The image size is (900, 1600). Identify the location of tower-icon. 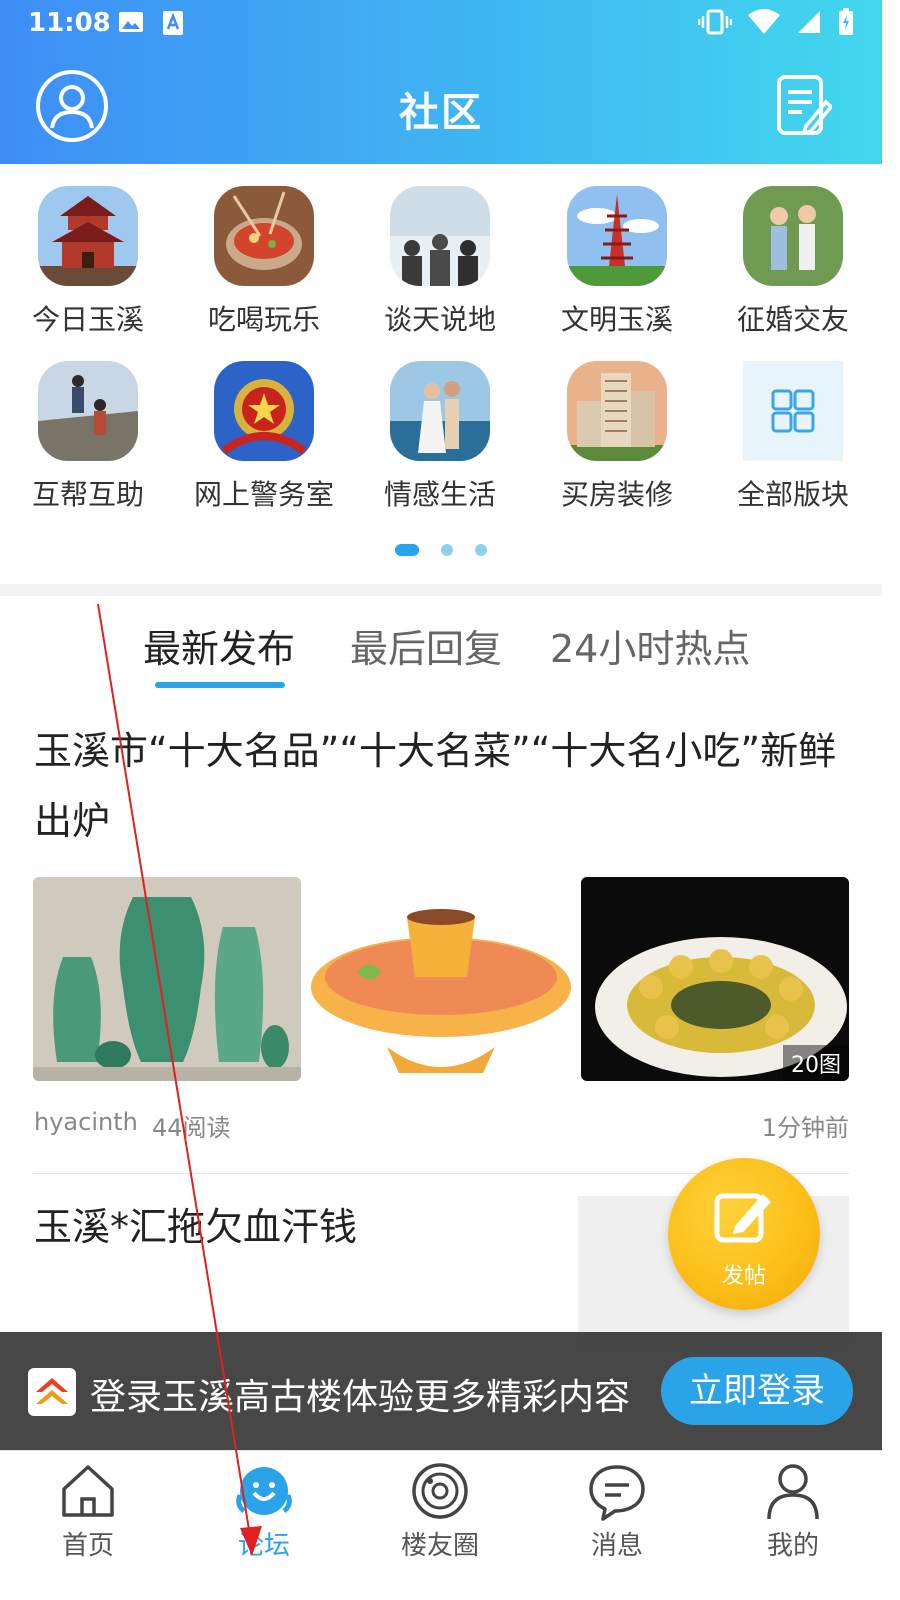
(617, 236).